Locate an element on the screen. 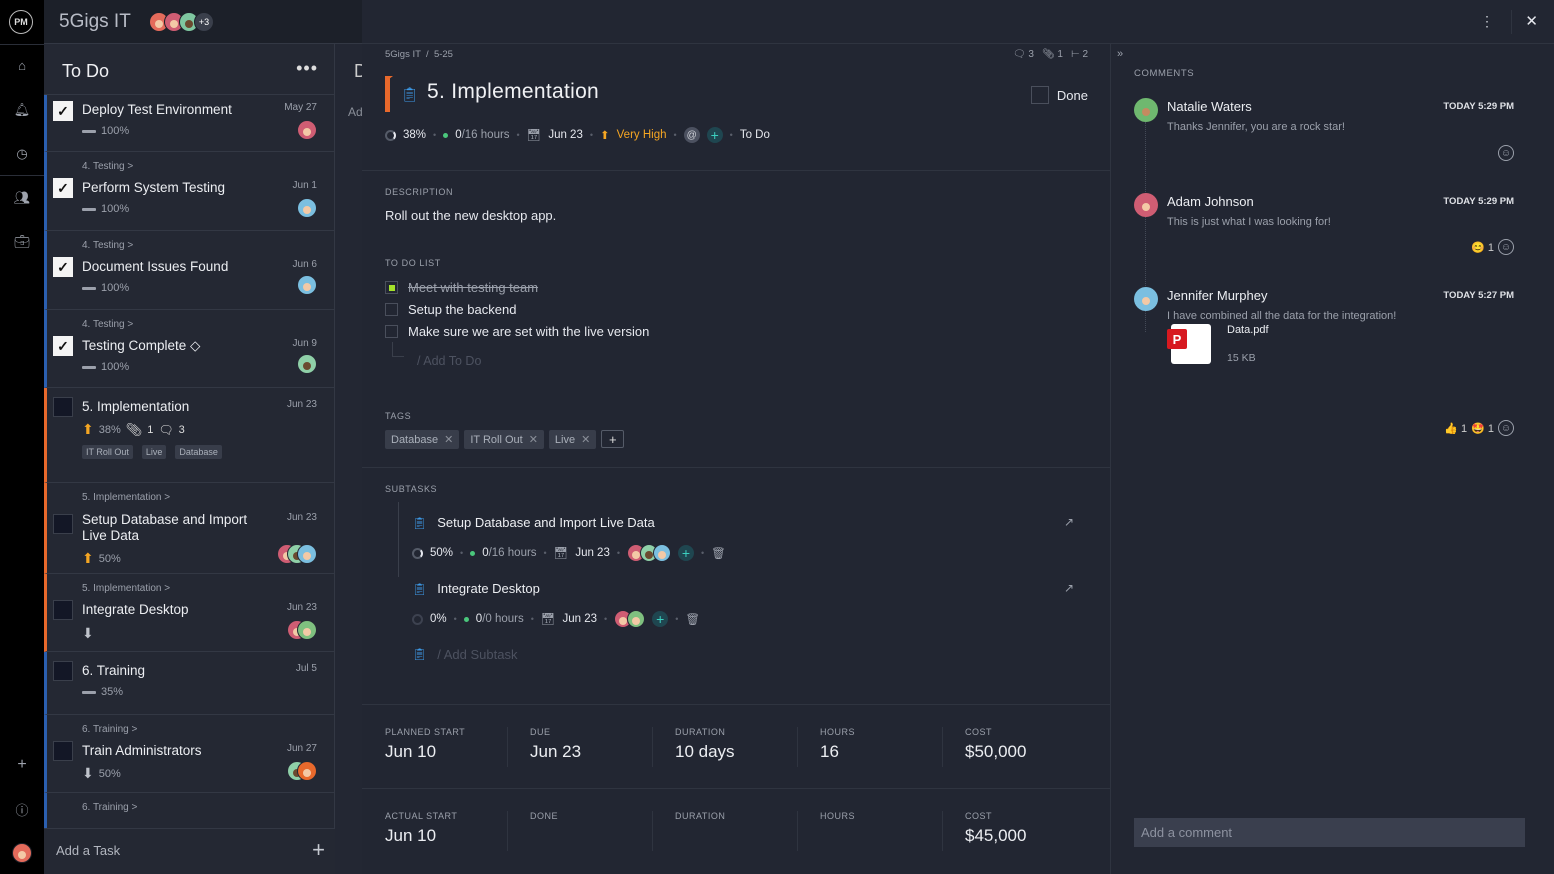 The width and height of the screenshot is (1554, 874). plus-icon: + is located at coordinates (22, 765).